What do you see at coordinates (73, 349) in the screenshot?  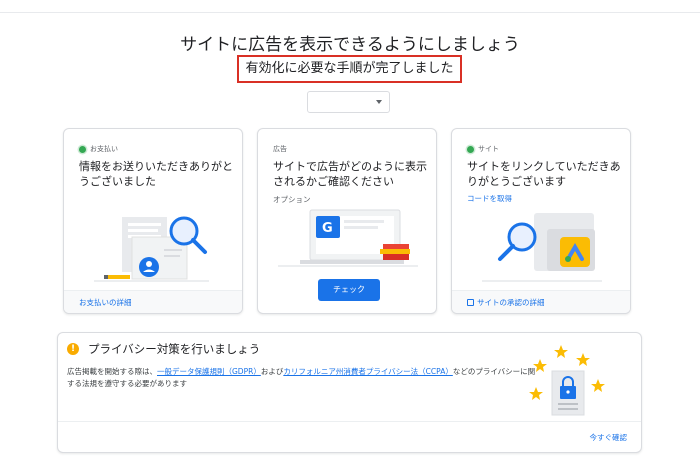 I see `exclamation-circle-icon: !` at bounding box center [73, 349].